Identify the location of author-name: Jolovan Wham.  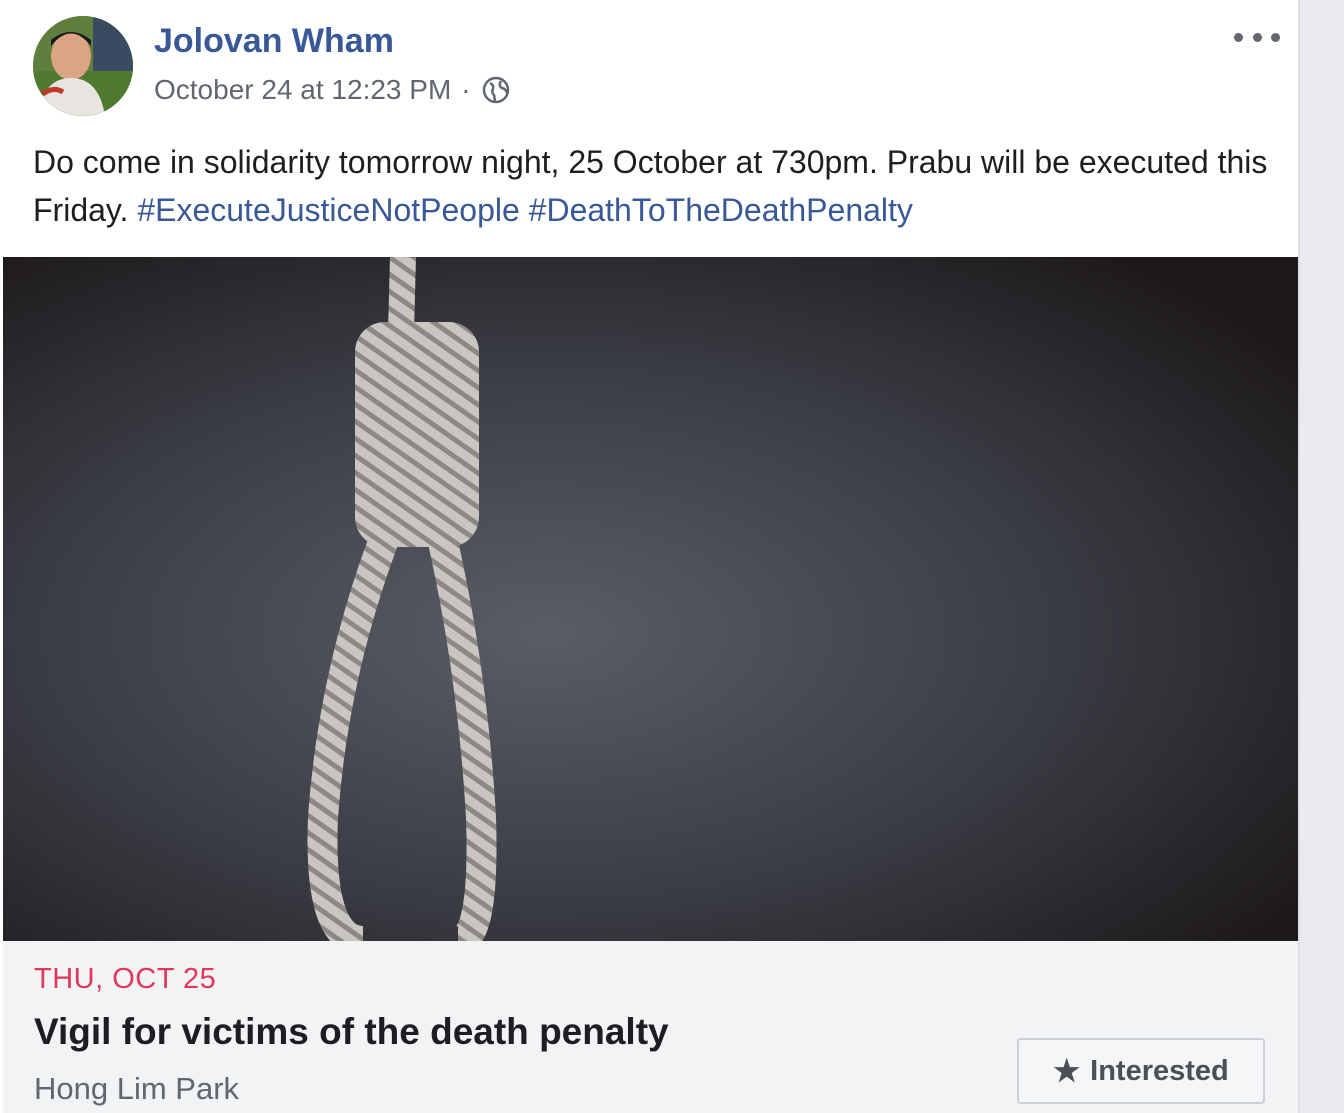
(274, 41).